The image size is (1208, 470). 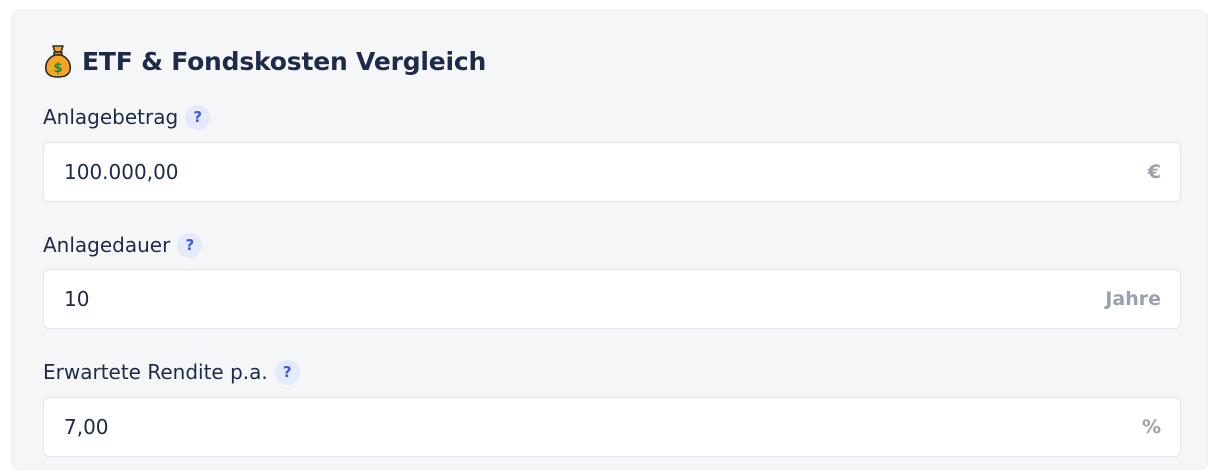 What do you see at coordinates (284, 61) in the screenshot?
I see `page-title: ETF & Fondskosten Vergleich` at bounding box center [284, 61].